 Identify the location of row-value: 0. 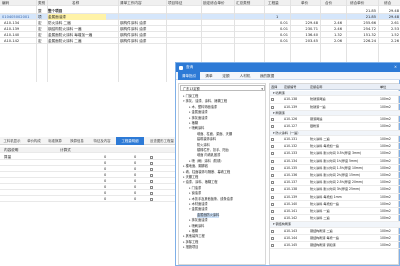
(135, 199).